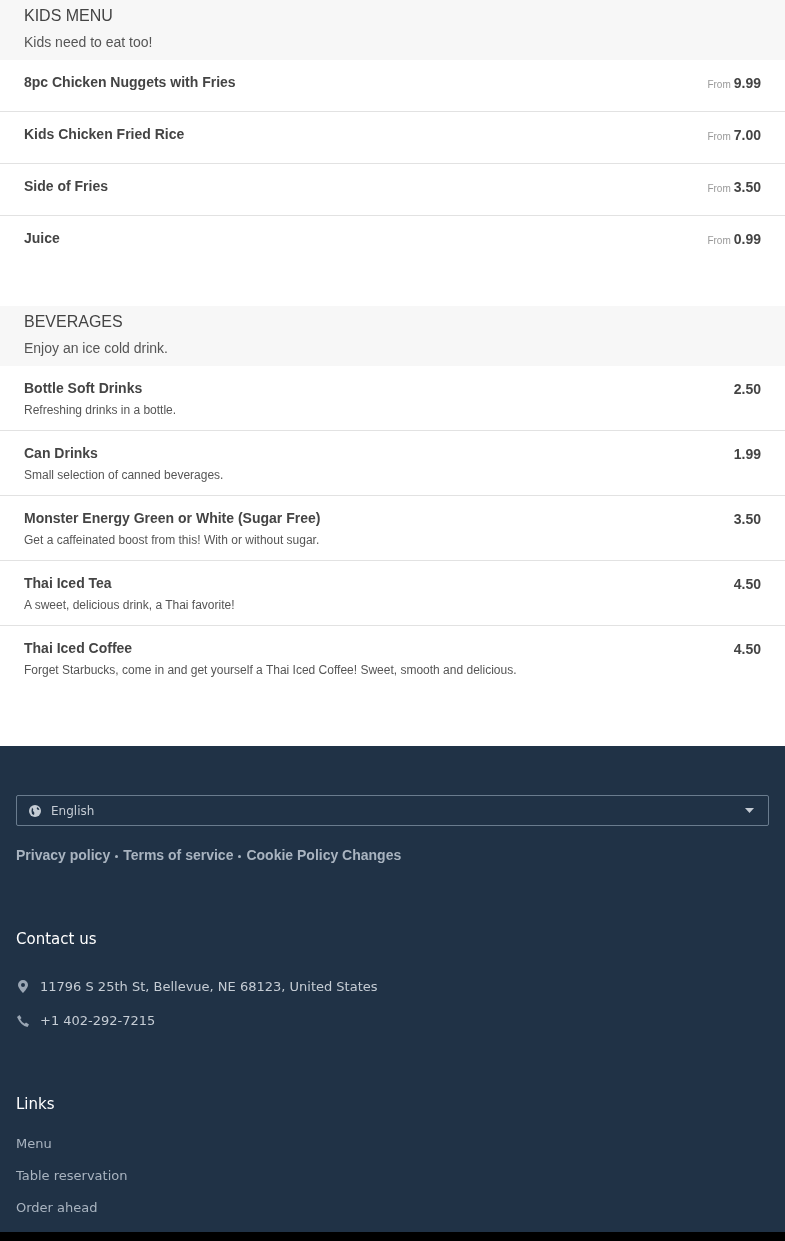  What do you see at coordinates (392, 138) in the screenshot?
I see `menu-item: Kids Chicken Fried Rice From 7.00` at bounding box center [392, 138].